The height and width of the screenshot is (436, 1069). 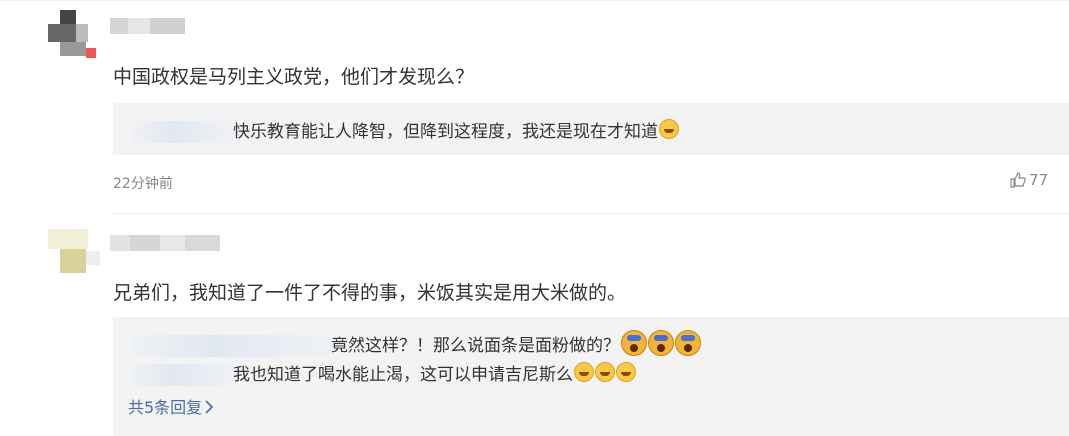 What do you see at coordinates (475, 346) in the screenshot?
I see `reply-text: 竟然这样？！那么说面条是面粉做的？` at bounding box center [475, 346].